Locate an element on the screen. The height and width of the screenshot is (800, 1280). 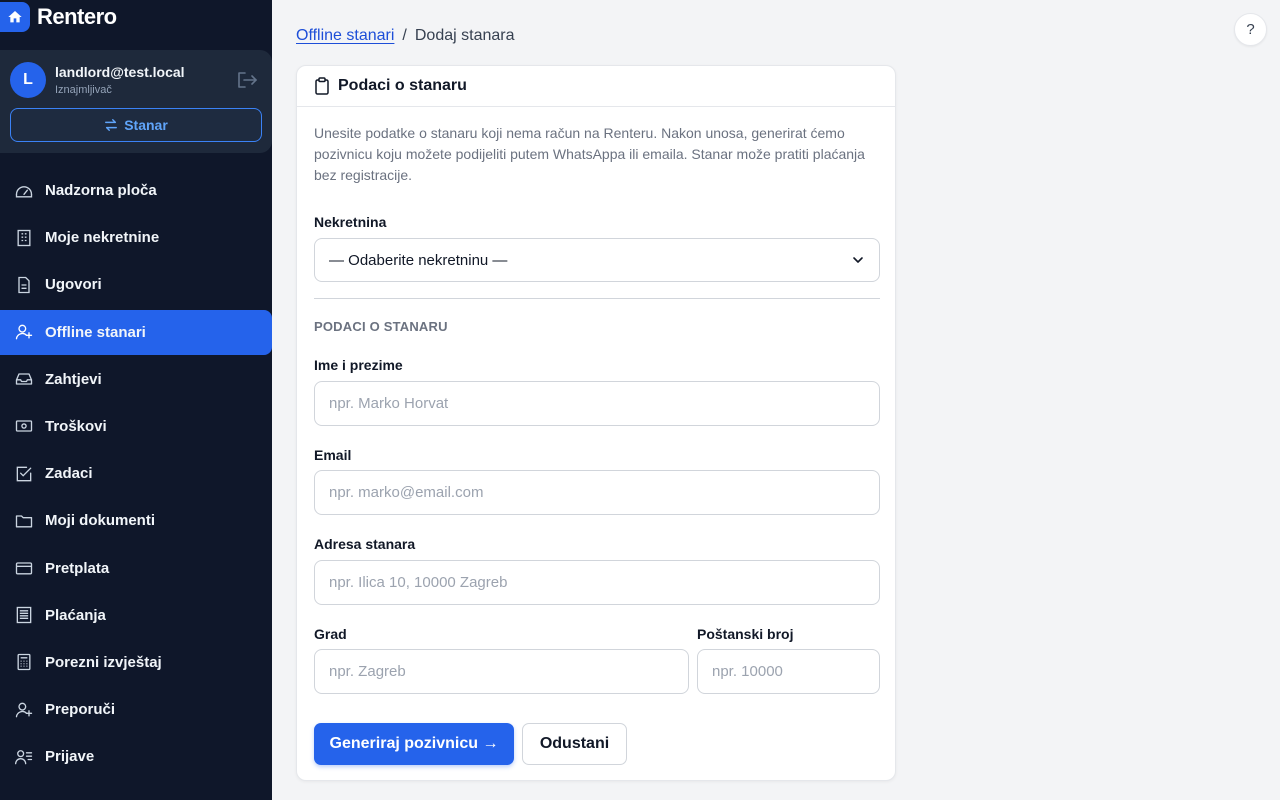
nav-item-preporuci: Preporuči is located at coordinates (136, 709).